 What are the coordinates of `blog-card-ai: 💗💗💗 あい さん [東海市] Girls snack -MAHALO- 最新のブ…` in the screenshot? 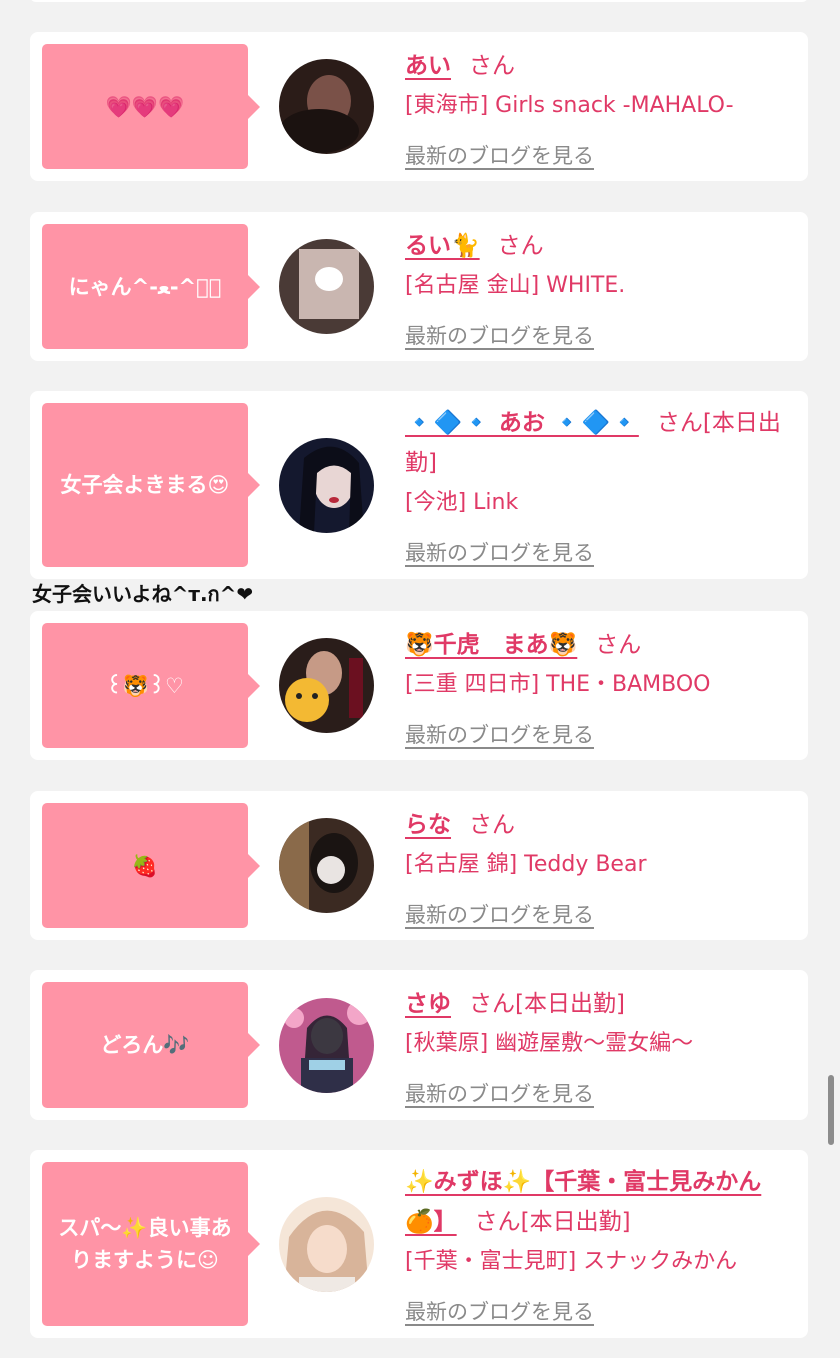 It's located at (419, 106).